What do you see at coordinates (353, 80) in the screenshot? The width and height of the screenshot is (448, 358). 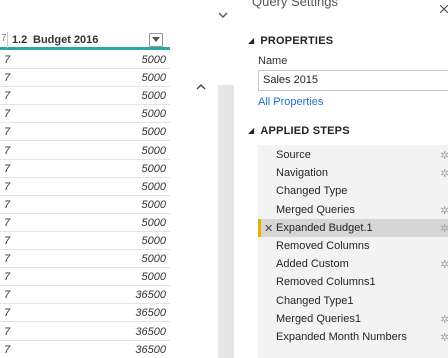 I see `query-name-input: Sales 2015` at bounding box center [353, 80].